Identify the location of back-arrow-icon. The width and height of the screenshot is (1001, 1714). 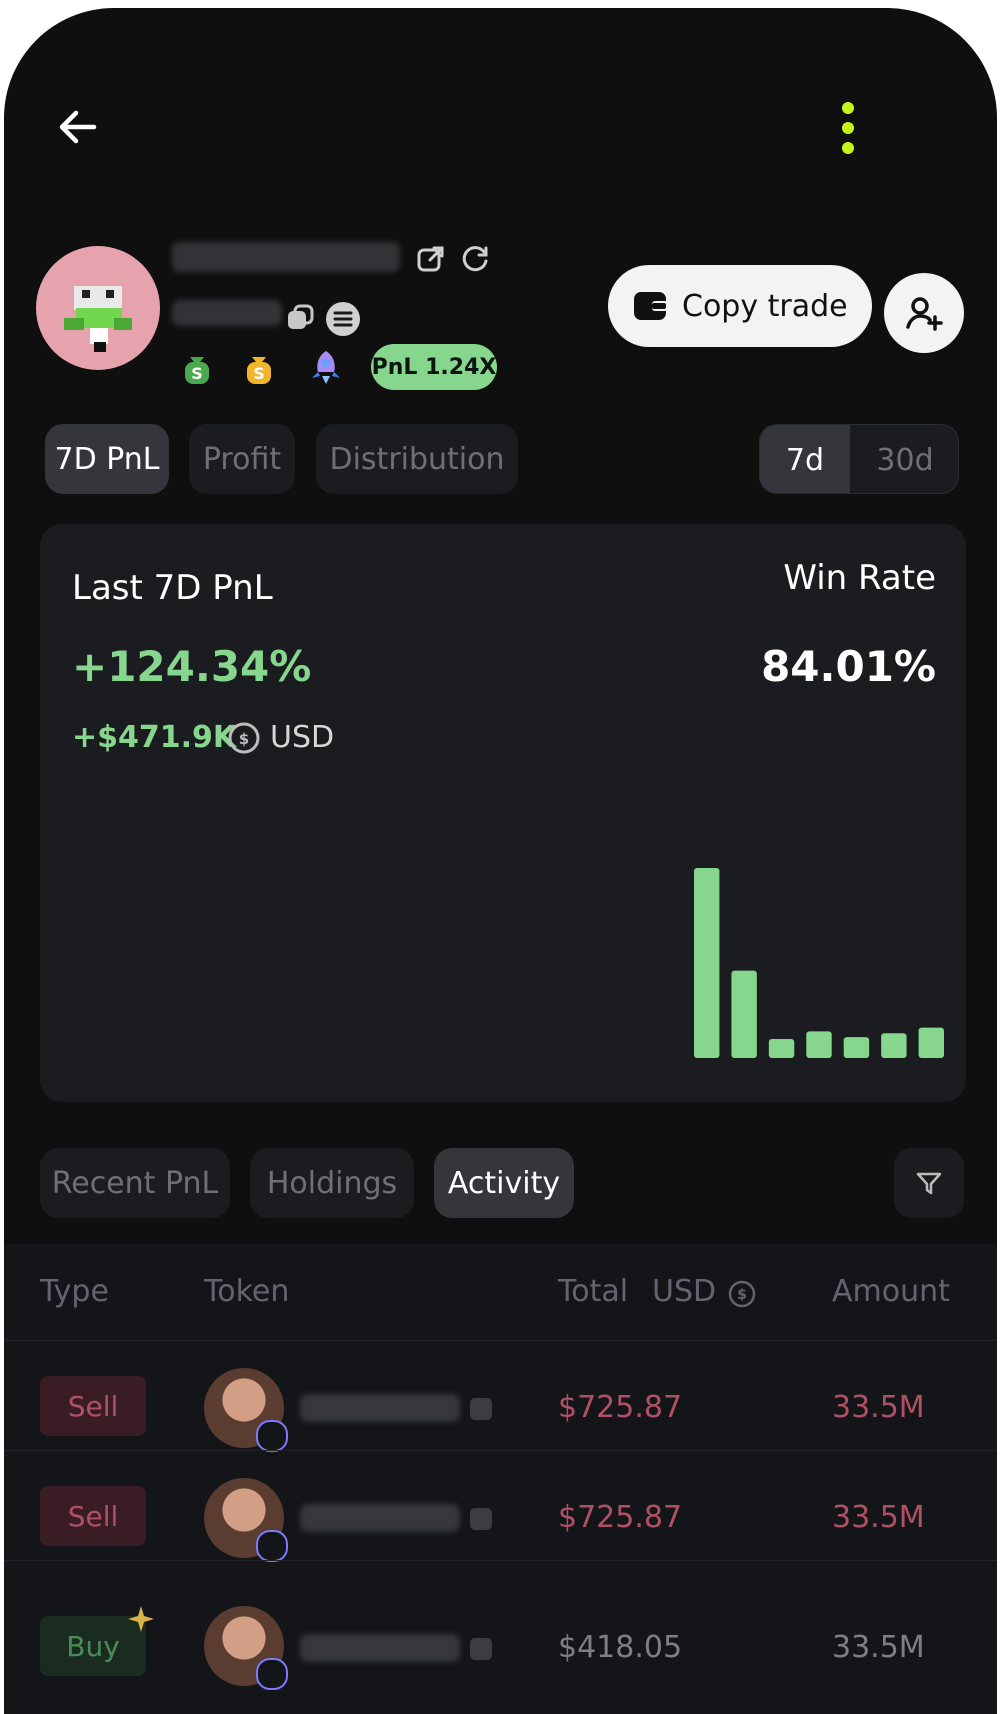
(78, 127).